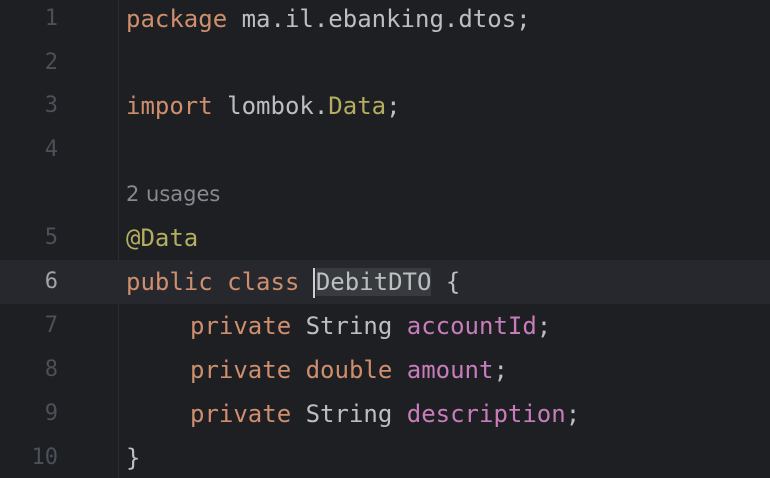 This screenshot has height=478, width=770. I want to click on code-line-6-current: 6 public class DebitDTO {, so click(385, 282).